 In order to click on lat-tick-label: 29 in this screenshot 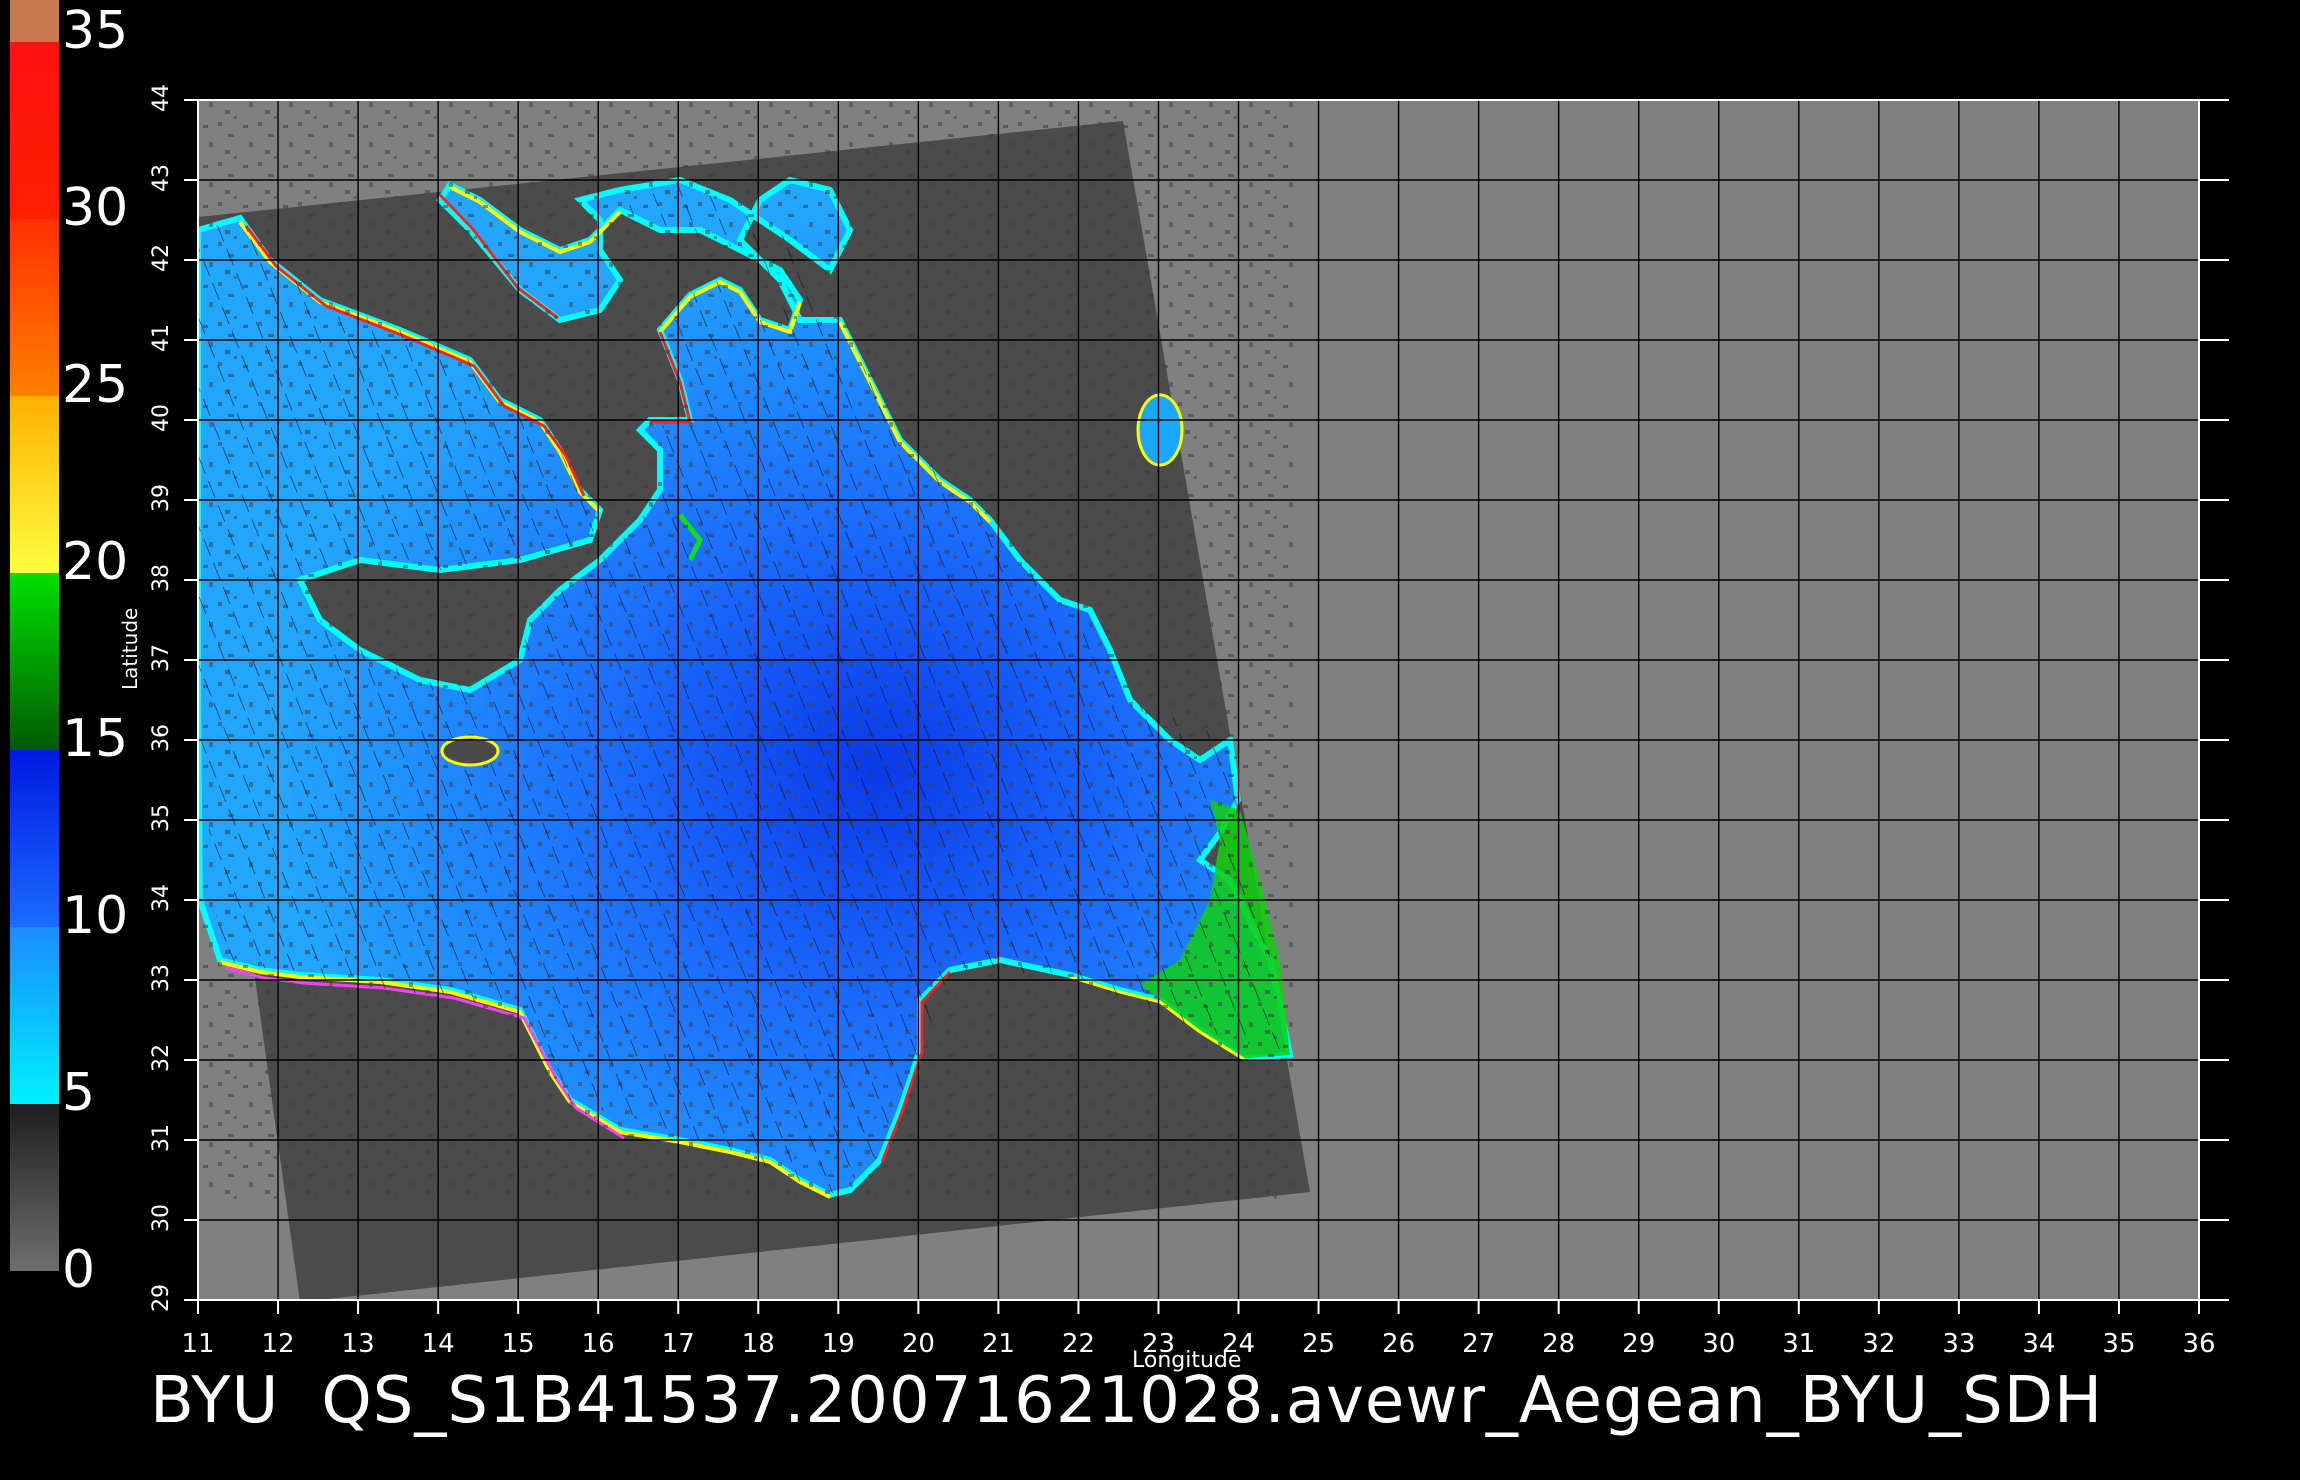, I will do `click(161, 1298)`.